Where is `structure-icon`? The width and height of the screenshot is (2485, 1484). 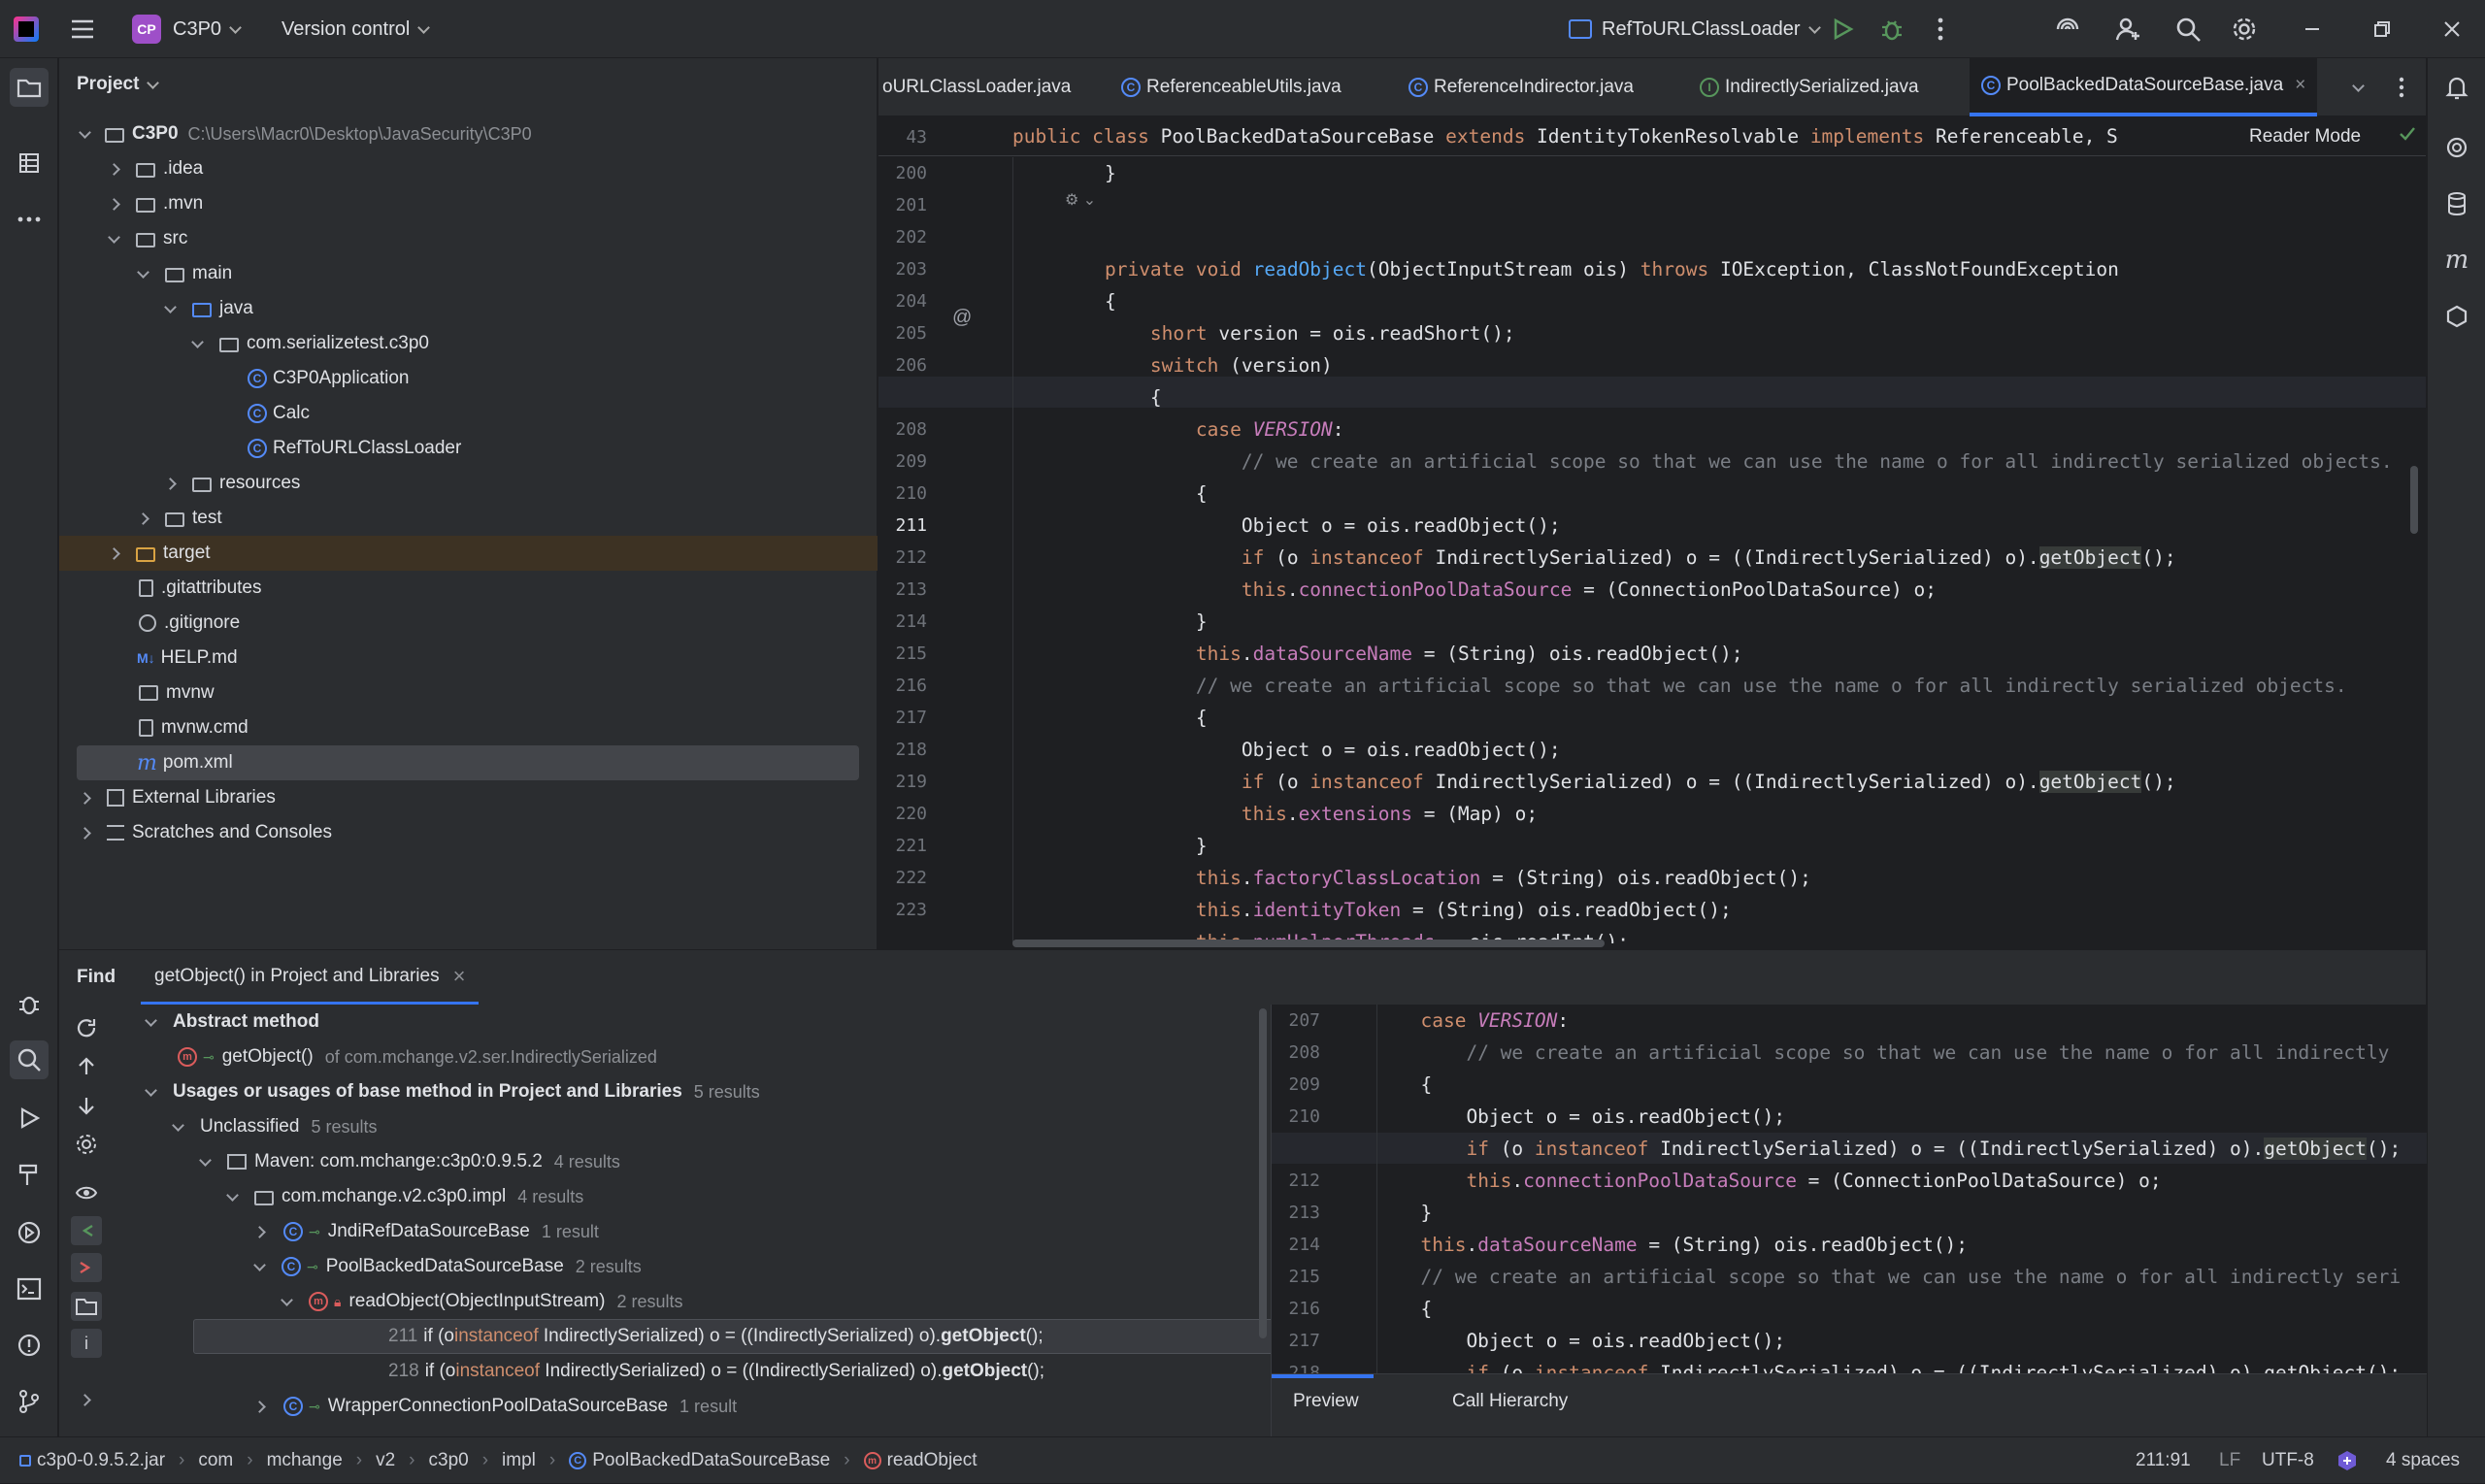
structure-icon is located at coordinates (30, 163).